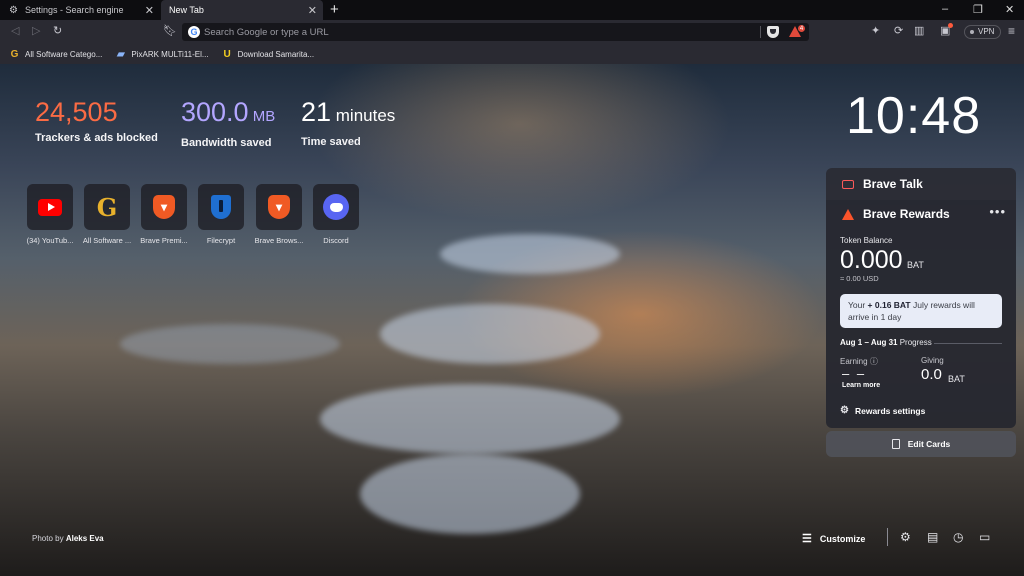  I want to click on bat-triangle-icon, so click(848, 214).